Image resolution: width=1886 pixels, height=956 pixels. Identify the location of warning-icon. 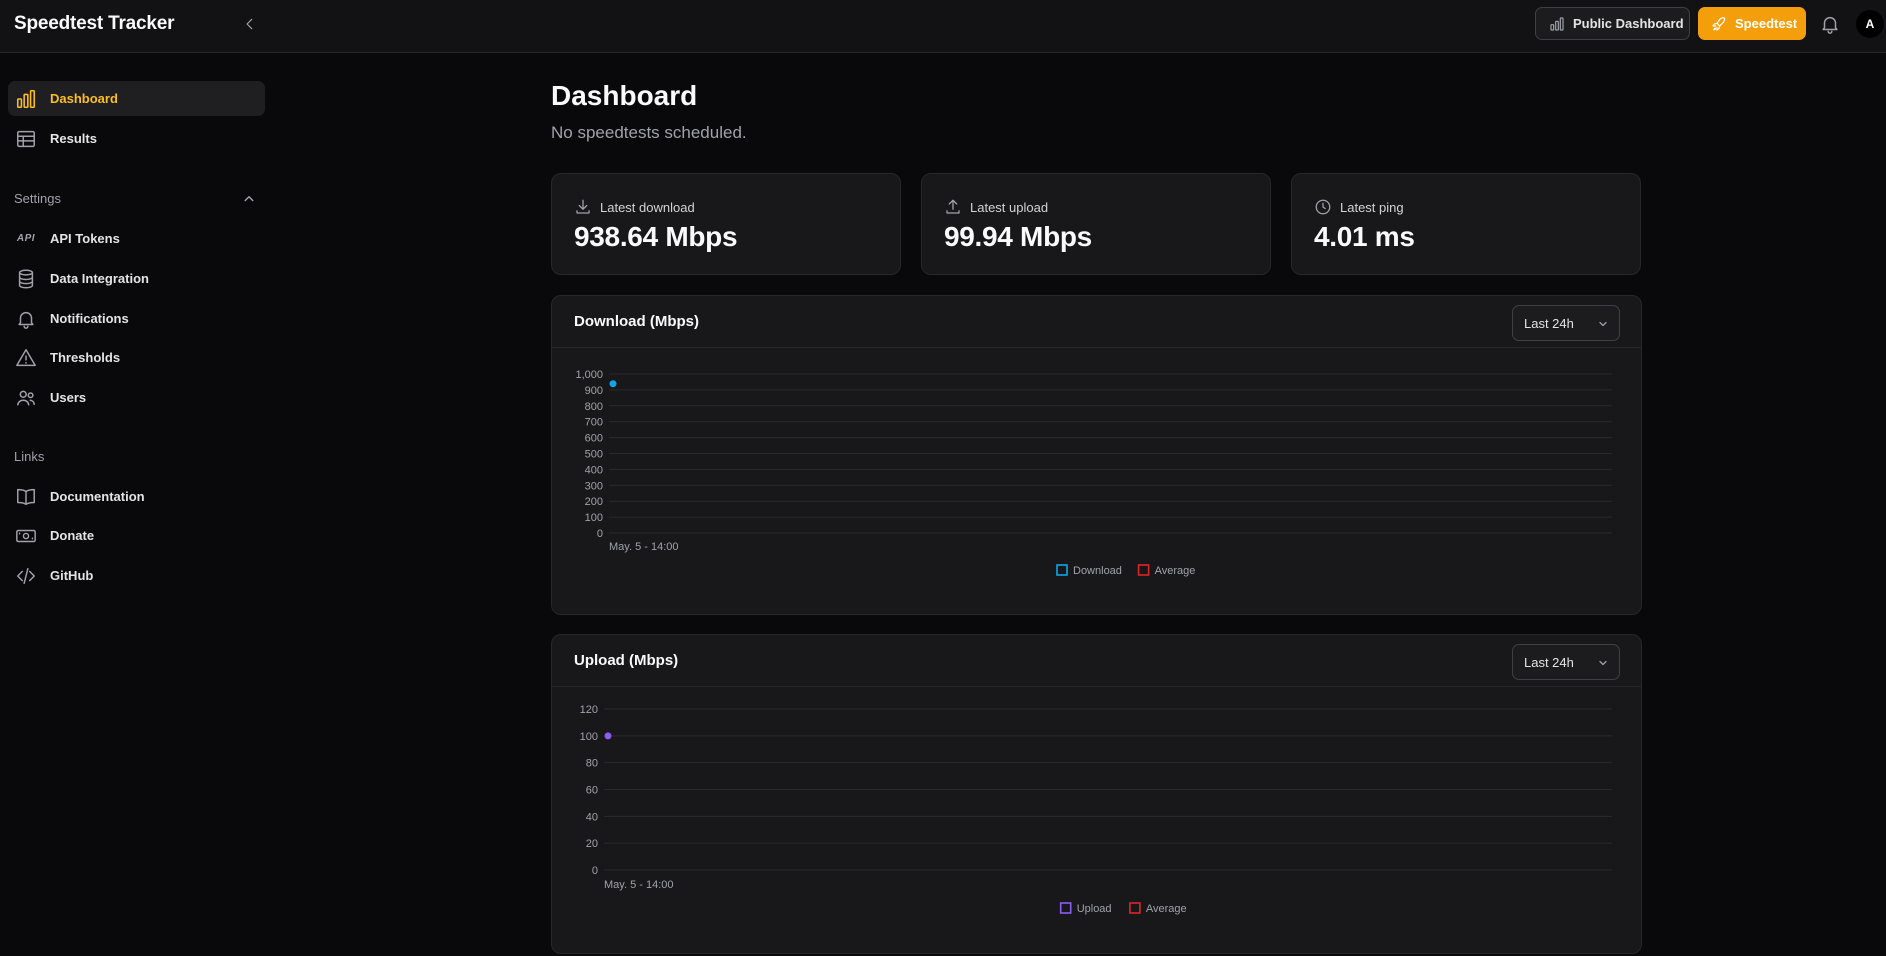
(26, 357).